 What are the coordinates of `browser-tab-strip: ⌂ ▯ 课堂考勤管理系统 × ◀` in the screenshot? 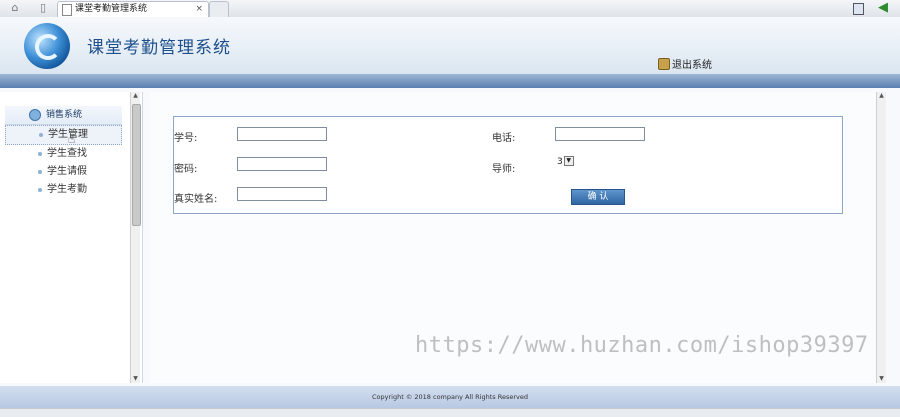 It's located at (450, 9).